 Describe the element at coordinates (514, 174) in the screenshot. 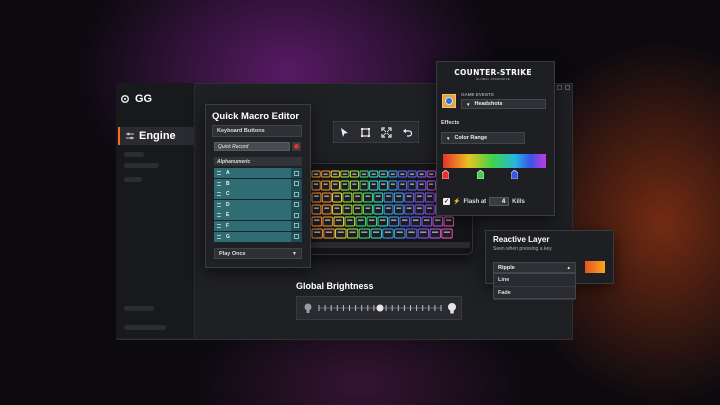

I see `gradient-stop-blue` at that location.